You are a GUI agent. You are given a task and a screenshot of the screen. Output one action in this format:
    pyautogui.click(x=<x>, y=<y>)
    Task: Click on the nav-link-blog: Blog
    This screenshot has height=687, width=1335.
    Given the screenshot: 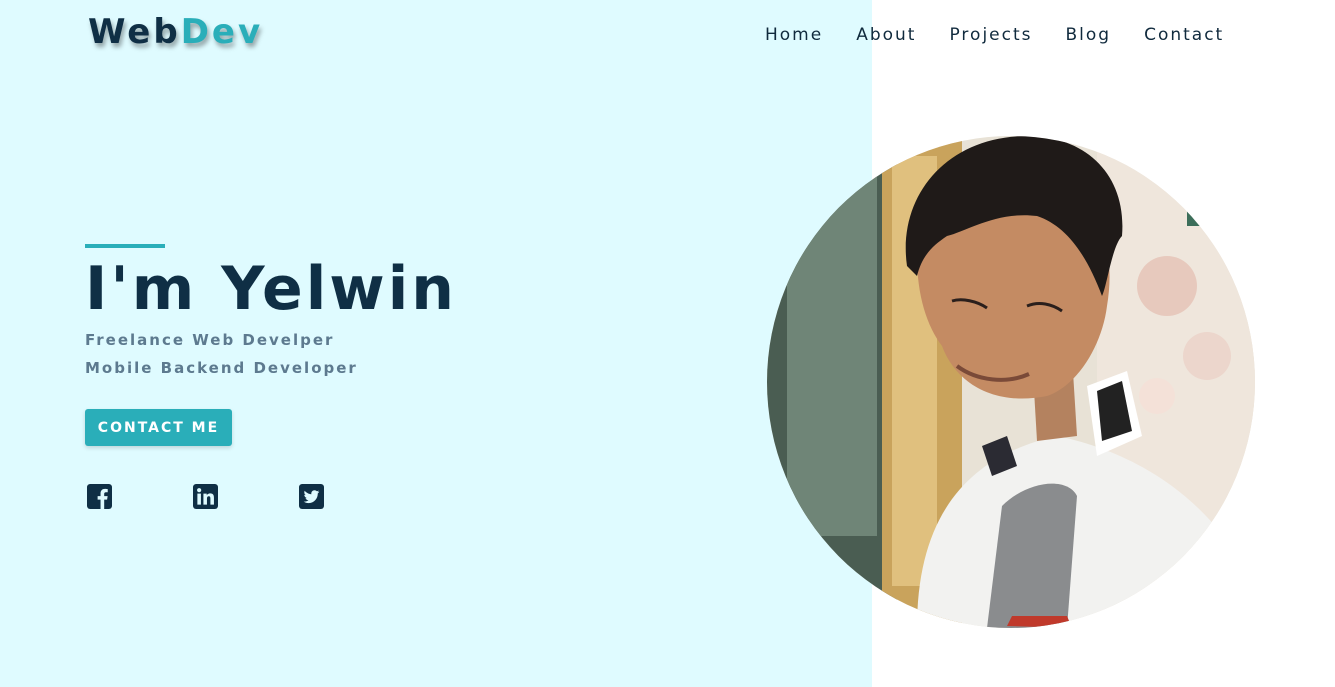 What is the action you would take?
    pyautogui.click(x=1089, y=35)
    